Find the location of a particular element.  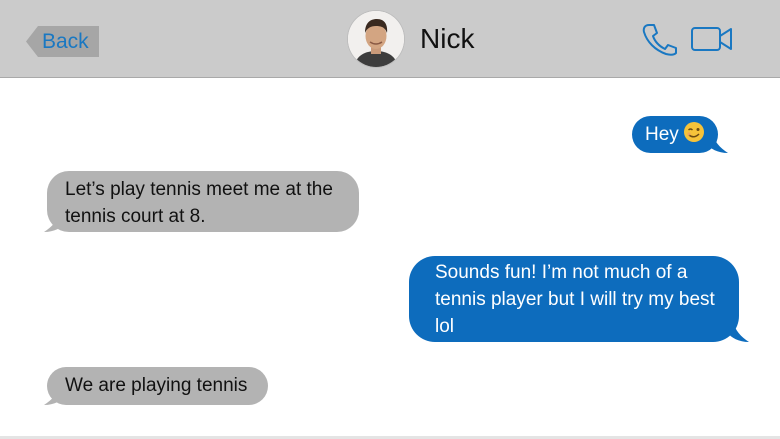

avatar is located at coordinates (376, 39).